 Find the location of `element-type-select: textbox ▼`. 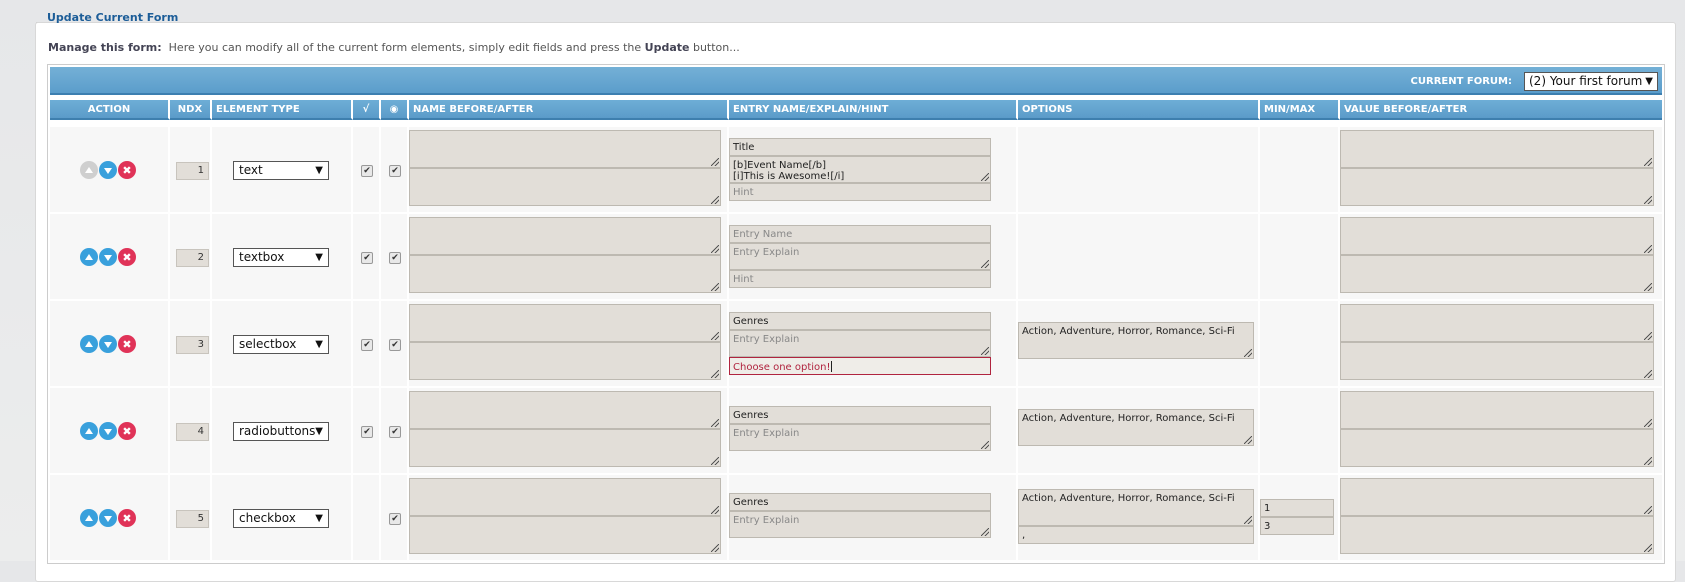

element-type-select: textbox ▼ is located at coordinates (281, 257).